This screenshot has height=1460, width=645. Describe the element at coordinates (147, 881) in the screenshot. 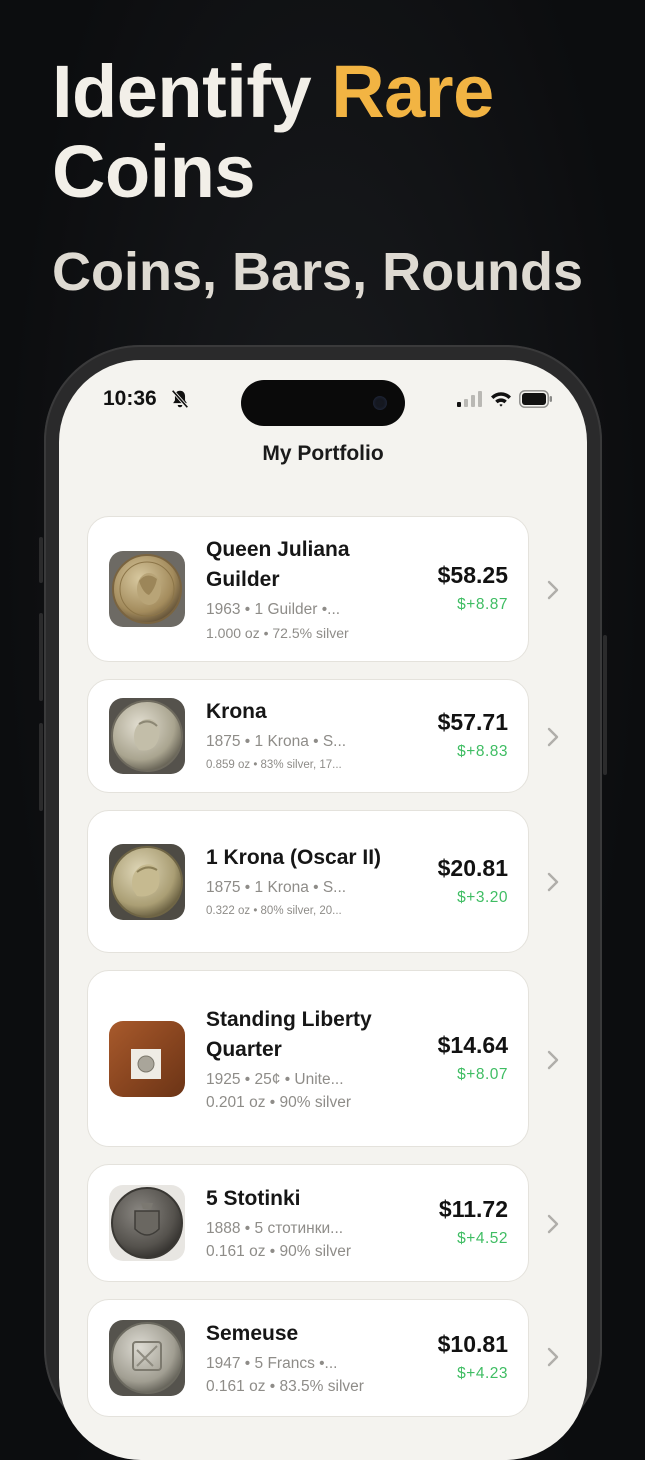

I see `coin-oscar-thumbnail` at that location.